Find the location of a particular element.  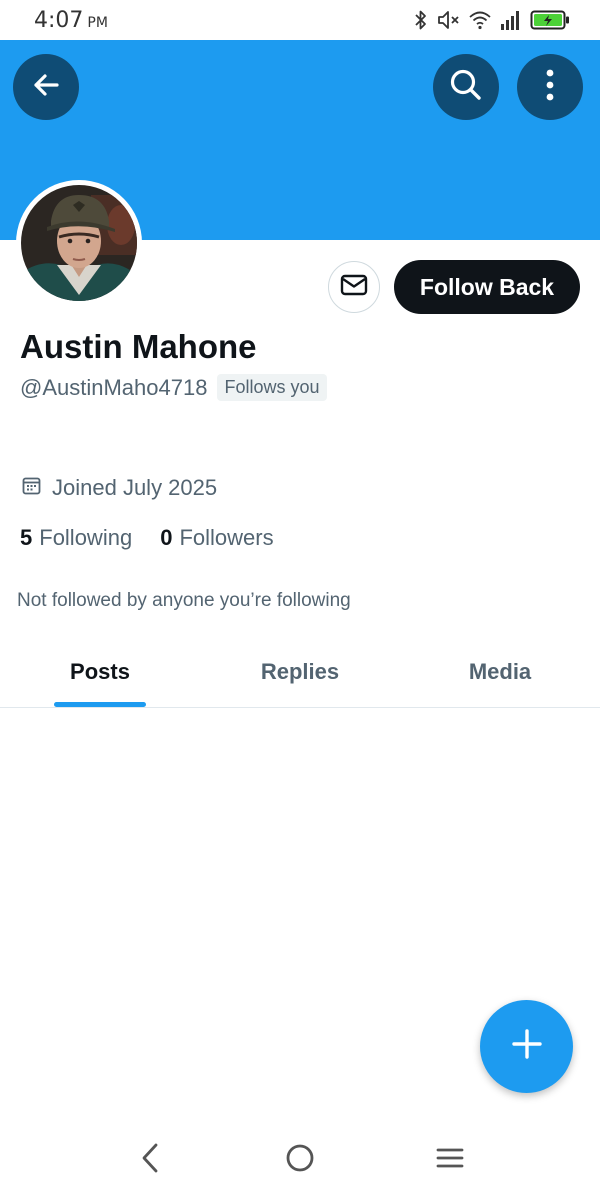

nav-back-button is located at coordinates (150, 1160).